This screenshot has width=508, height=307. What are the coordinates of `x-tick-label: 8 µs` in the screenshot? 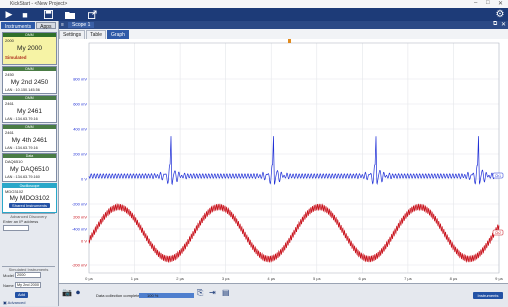 It's located at (454, 278).